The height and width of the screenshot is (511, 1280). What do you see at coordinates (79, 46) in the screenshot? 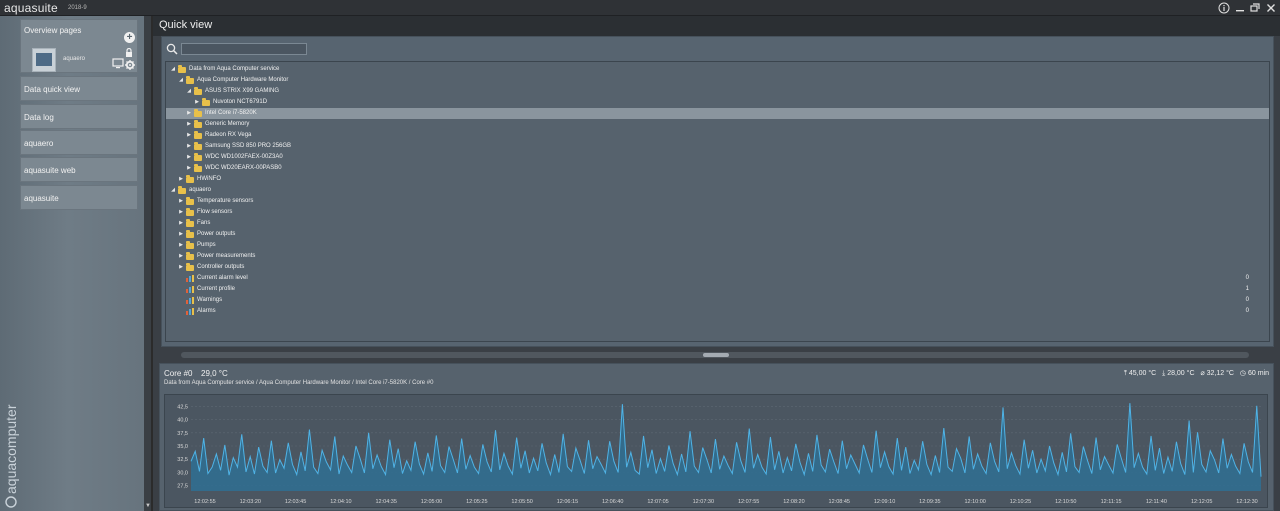
I see `overview-pages-block: Overview pages + aquaero` at bounding box center [79, 46].